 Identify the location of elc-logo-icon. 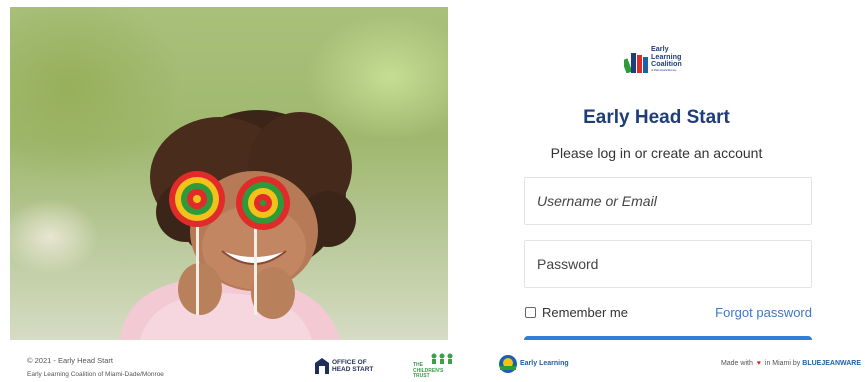
(636, 63).